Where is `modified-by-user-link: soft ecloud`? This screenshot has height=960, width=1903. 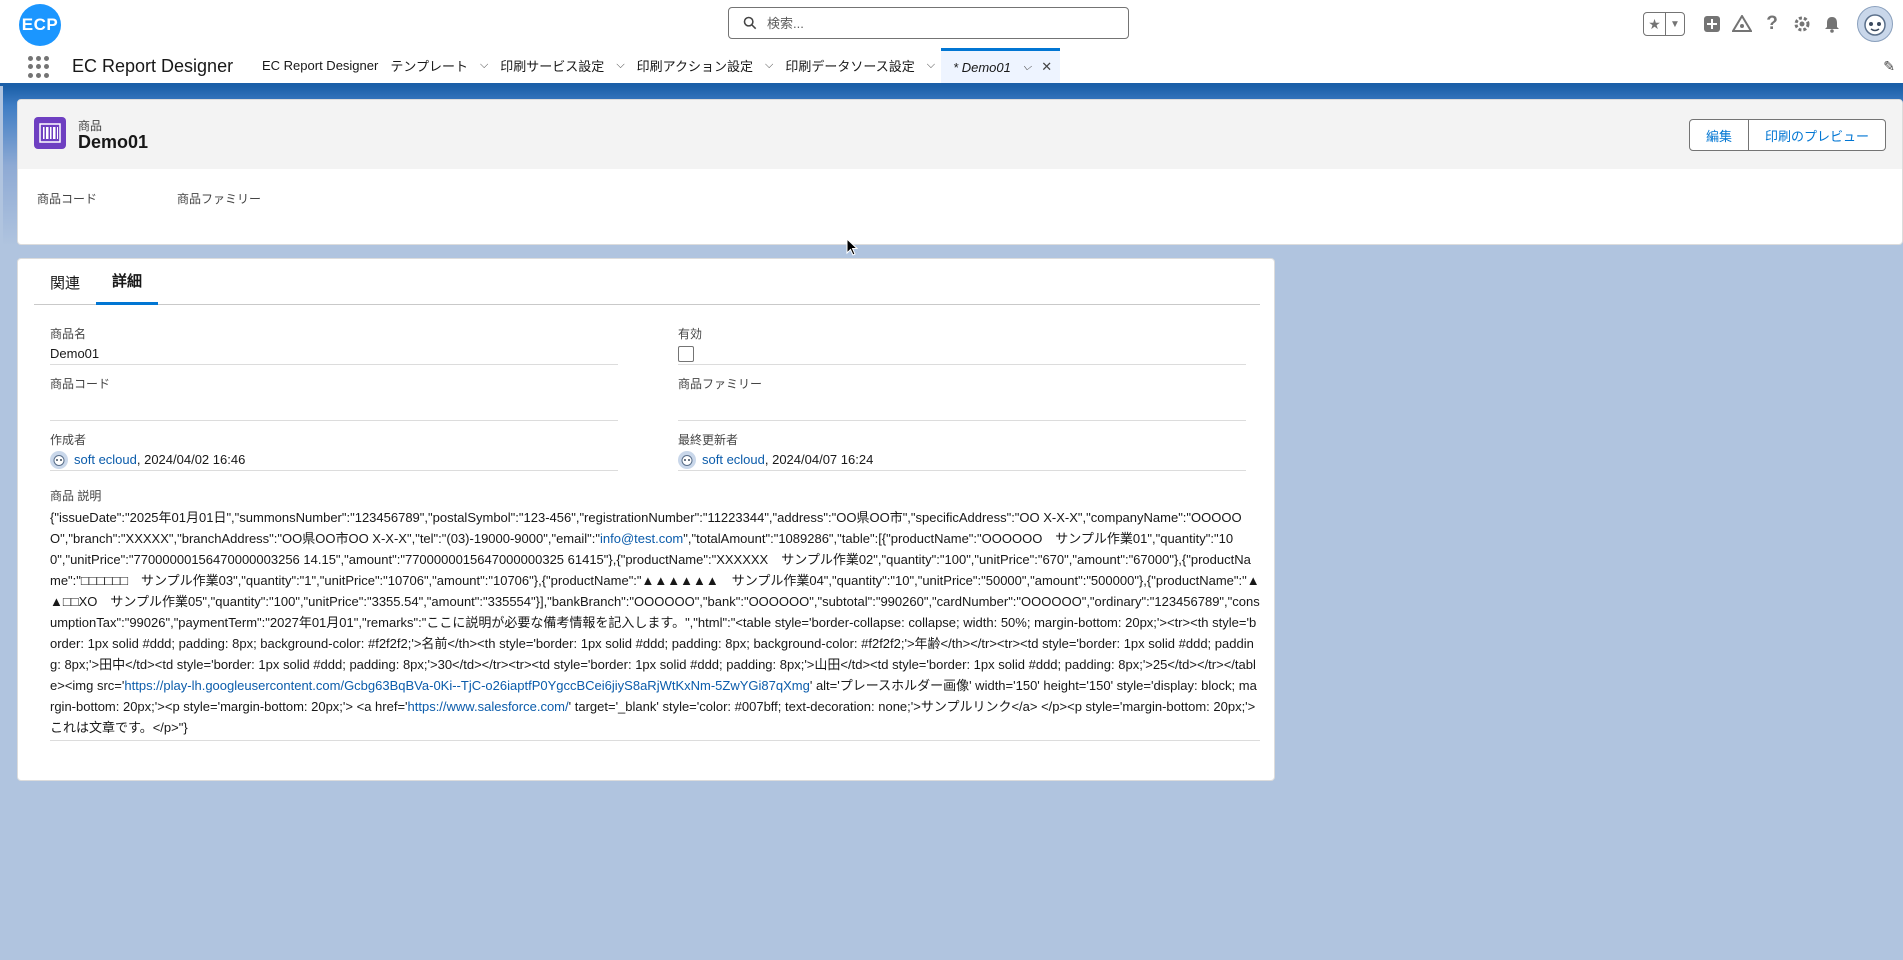
modified-by-user-link: soft ecloud is located at coordinates (733, 459).